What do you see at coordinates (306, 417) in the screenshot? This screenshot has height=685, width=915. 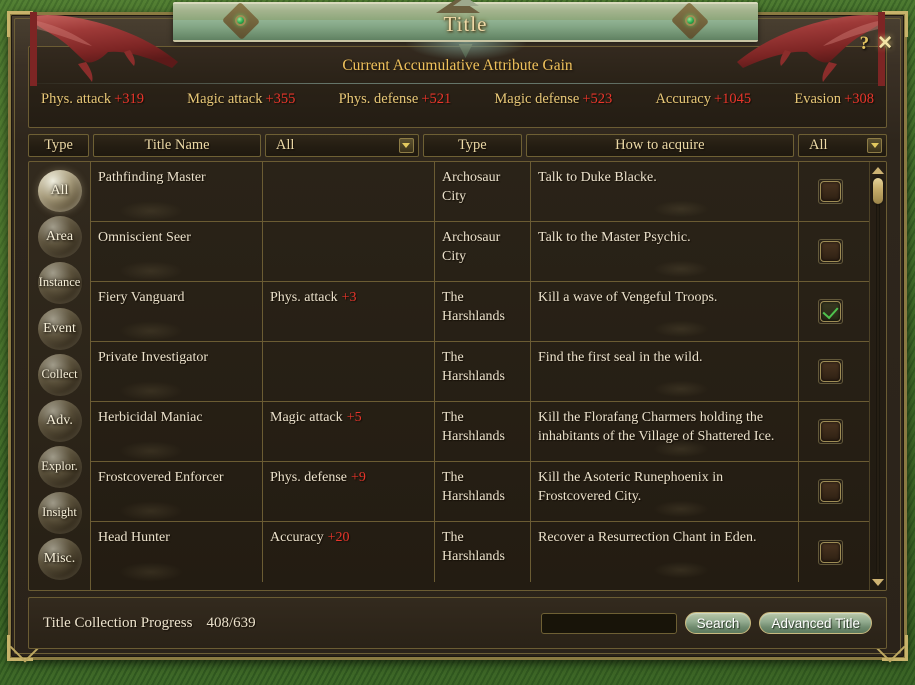 I see `cell-attribute-label: Magic attack` at bounding box center [306, 417].